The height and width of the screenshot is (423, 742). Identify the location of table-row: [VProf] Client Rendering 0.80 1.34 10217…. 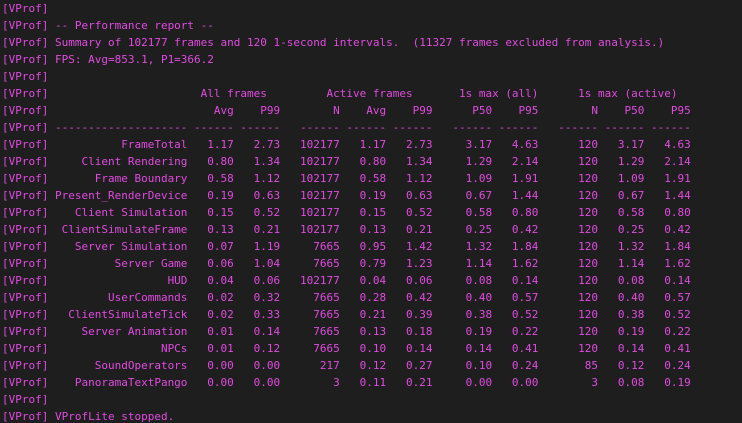
(346, 161).